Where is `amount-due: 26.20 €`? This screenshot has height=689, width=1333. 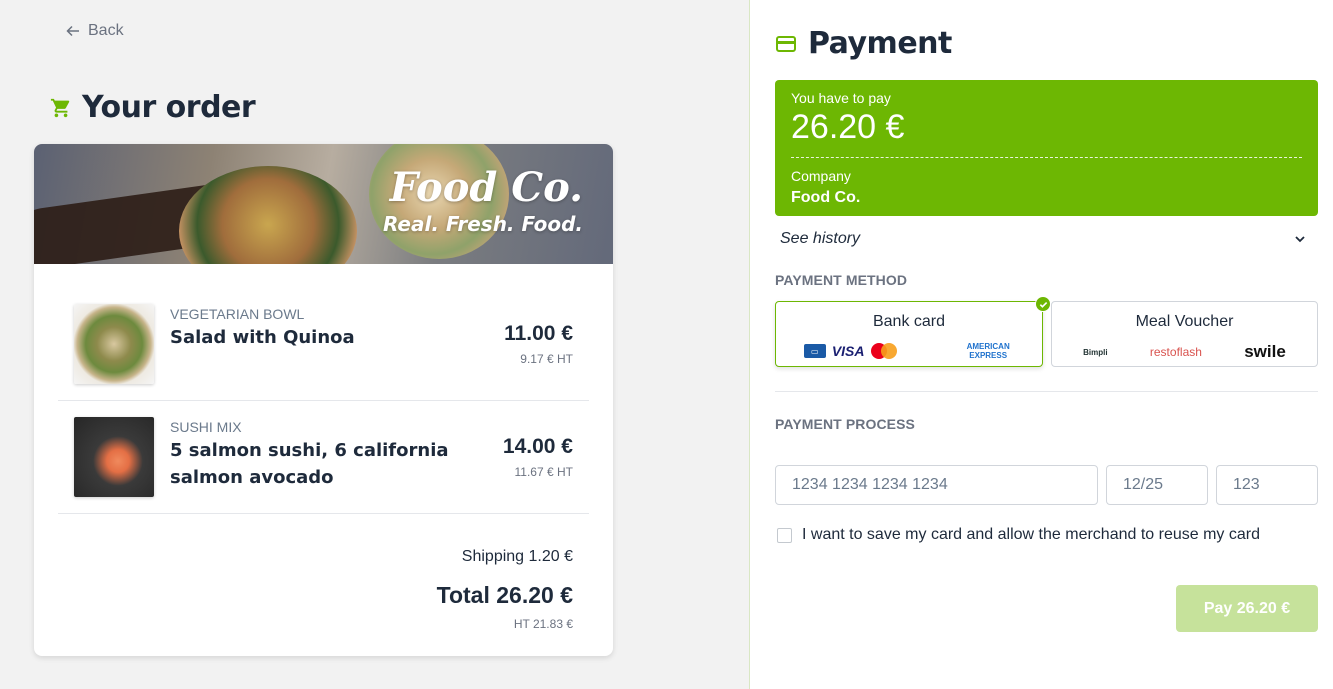 amount-due: 26.20 € is located at coordinates (848, 127).